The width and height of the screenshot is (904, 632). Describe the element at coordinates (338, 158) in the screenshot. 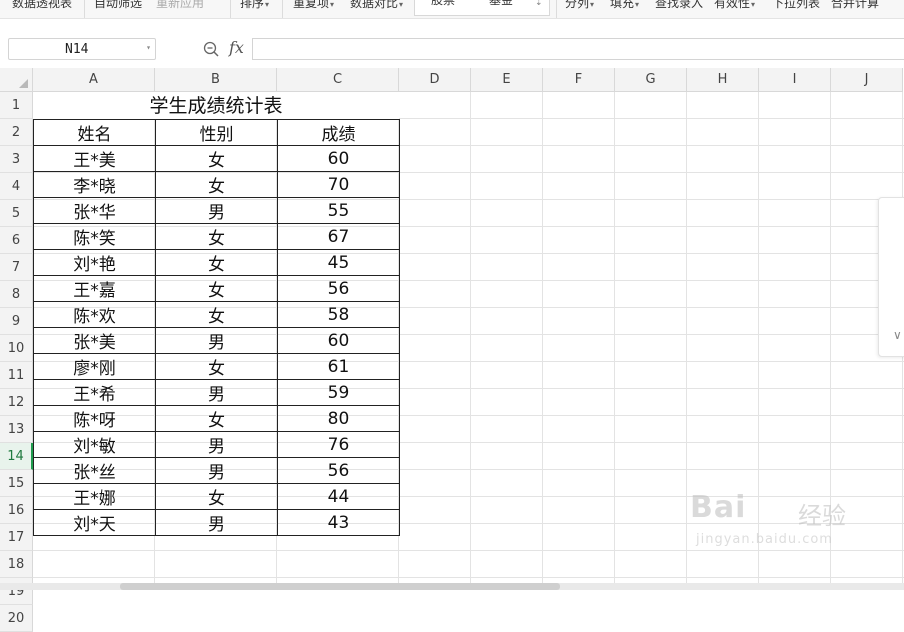

I see `score-cell: 60` at that location.